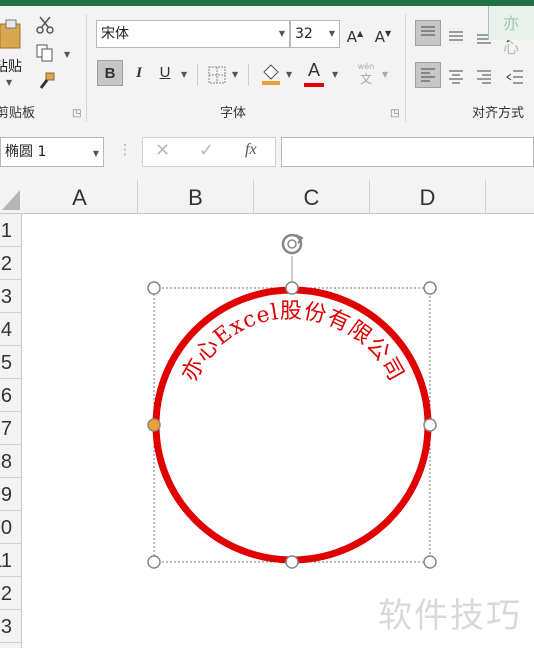 The width and height of the screenshot is (534, 648). Describe the element at coordinates (430, 288) in the screenshot. I see `resize-handle-top-right` at that location.